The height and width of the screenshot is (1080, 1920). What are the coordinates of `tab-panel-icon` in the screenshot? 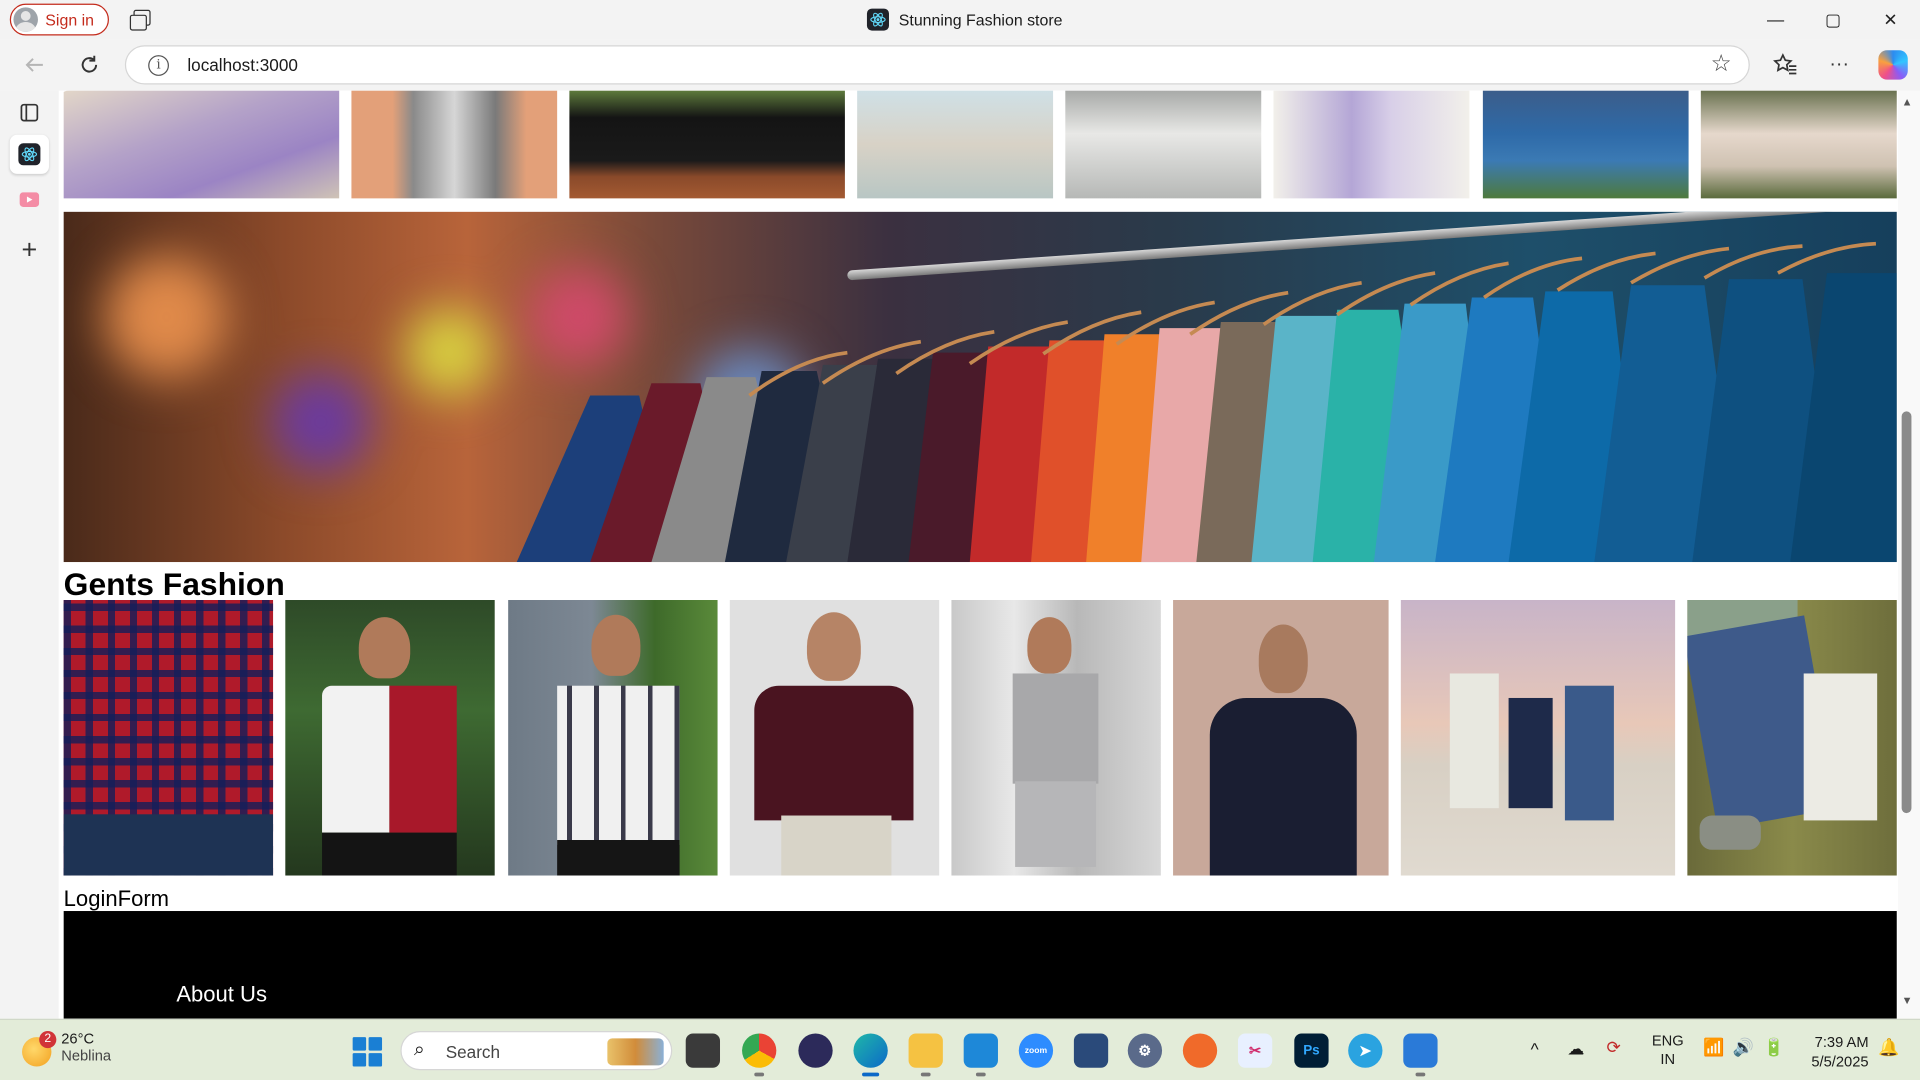 It's located at (29, 112).